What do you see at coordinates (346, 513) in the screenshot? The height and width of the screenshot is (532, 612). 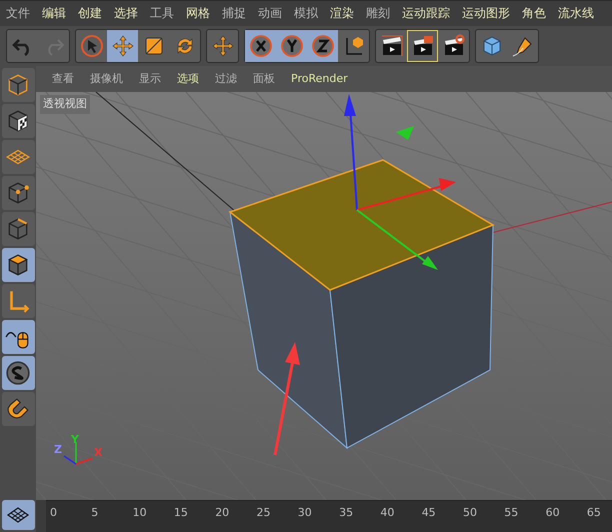 I see `frame-number: 35` at bounding box center [346, 513].